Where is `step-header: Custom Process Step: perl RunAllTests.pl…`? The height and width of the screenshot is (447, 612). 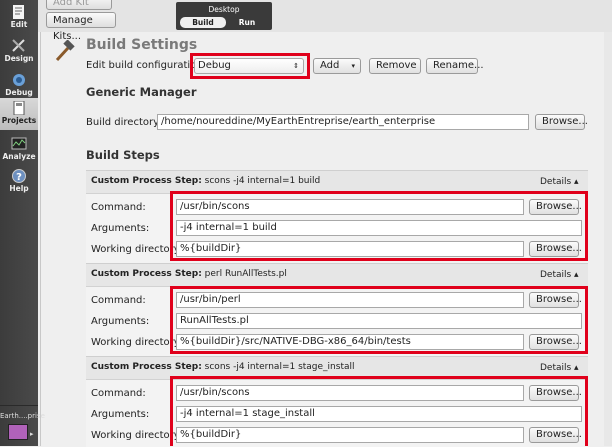
step-header: Custom Process Step: perl RunAllTests.pl… is located at coordinates (337, 275).